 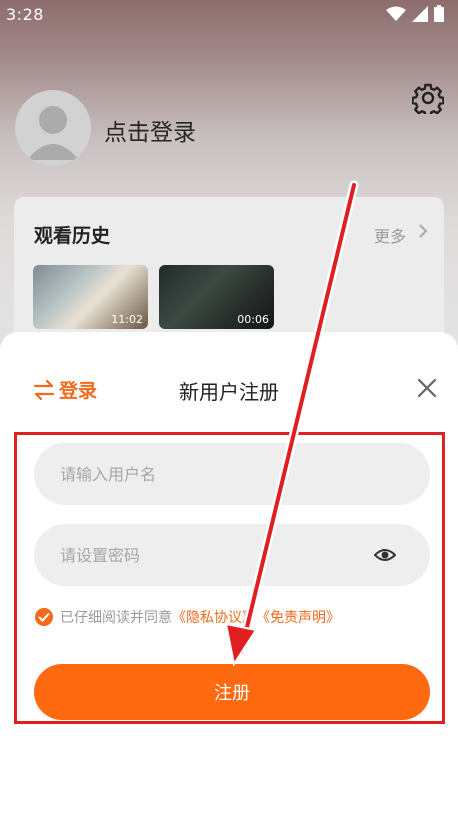 What do you see at coordinates (216, 297) in the screenshot?
I see `history-thumbnail: 00:06` at bounding box center [216, 297].